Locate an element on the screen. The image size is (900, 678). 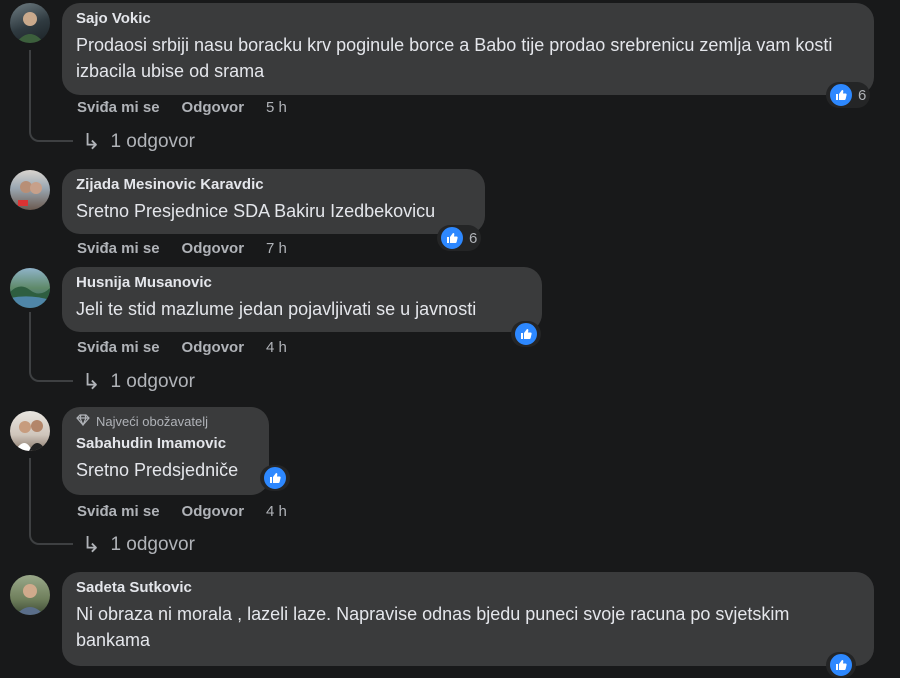
top-fan-badge: Najveći obožavatelj is located at coordinates (165, 422).